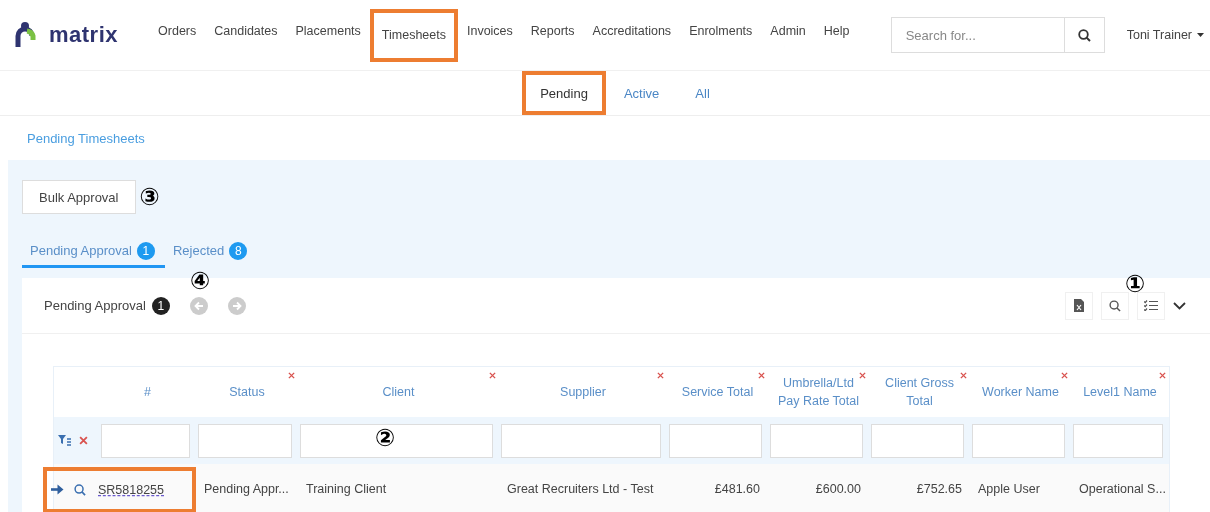 This screenshot has height=512, width=1210. I want to click on nav-link: Orders, so click(177, 31).